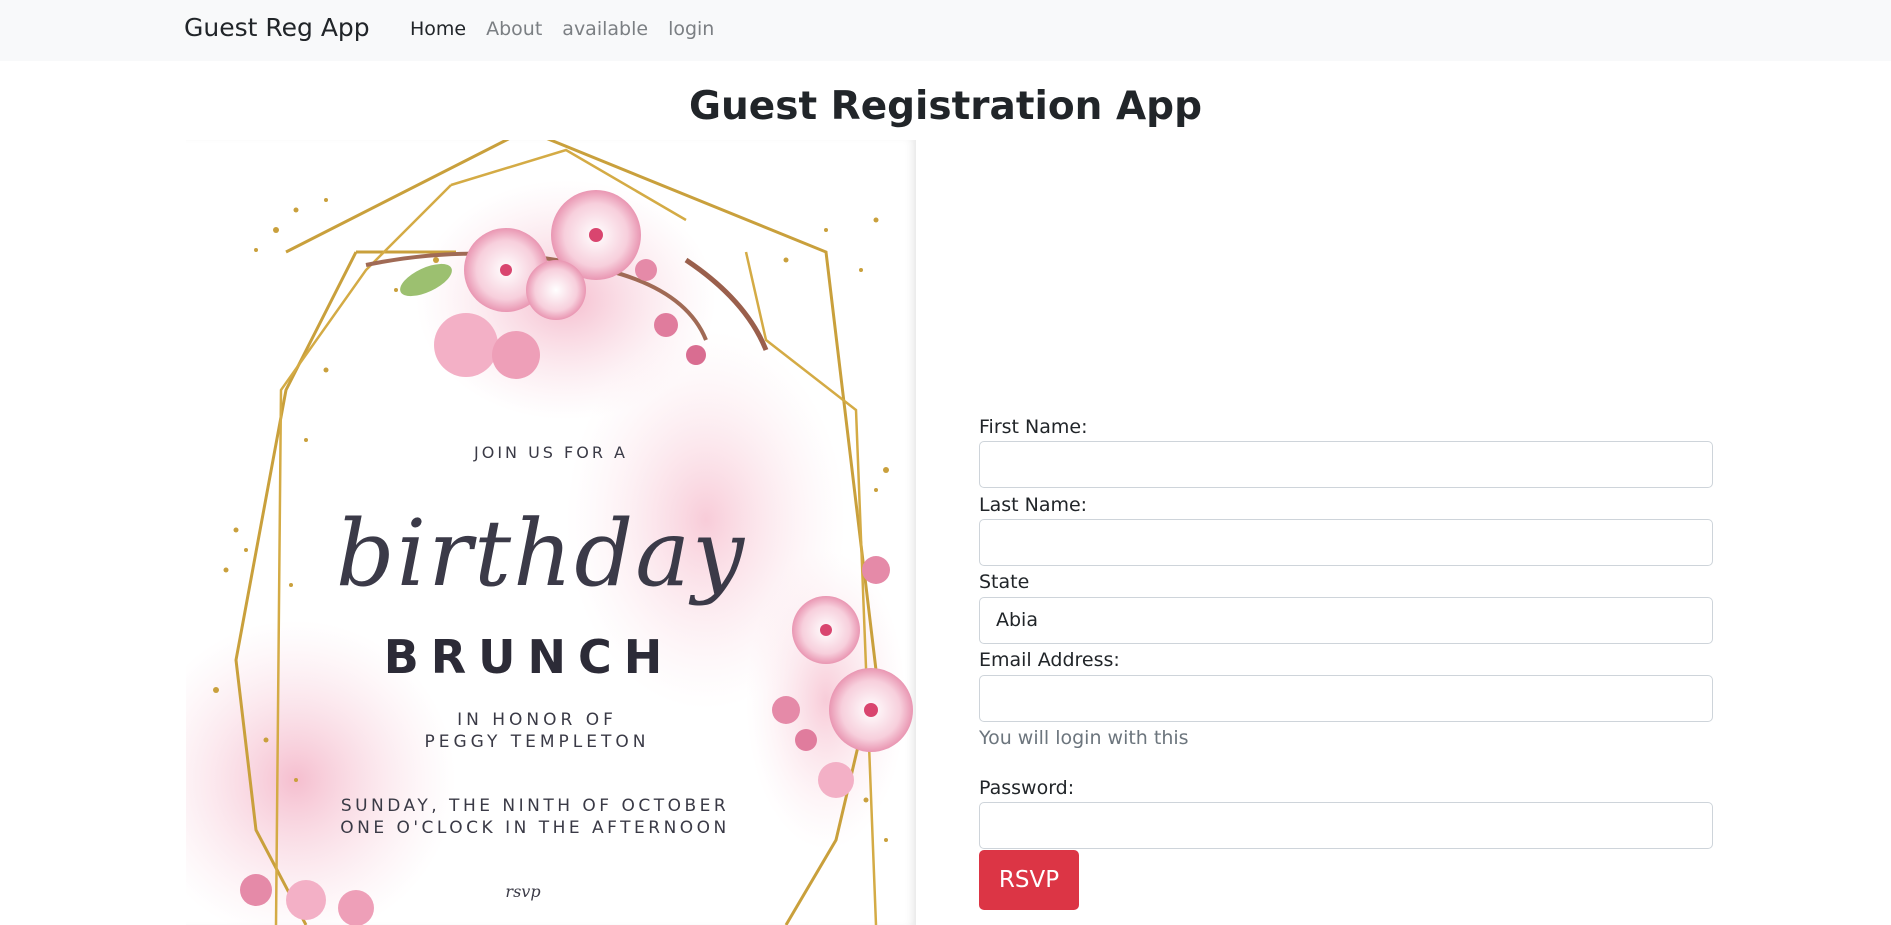  Describe the element at coordinates (1049, 660) in the screenshot. I see `email-label: Email Address:` at that location.